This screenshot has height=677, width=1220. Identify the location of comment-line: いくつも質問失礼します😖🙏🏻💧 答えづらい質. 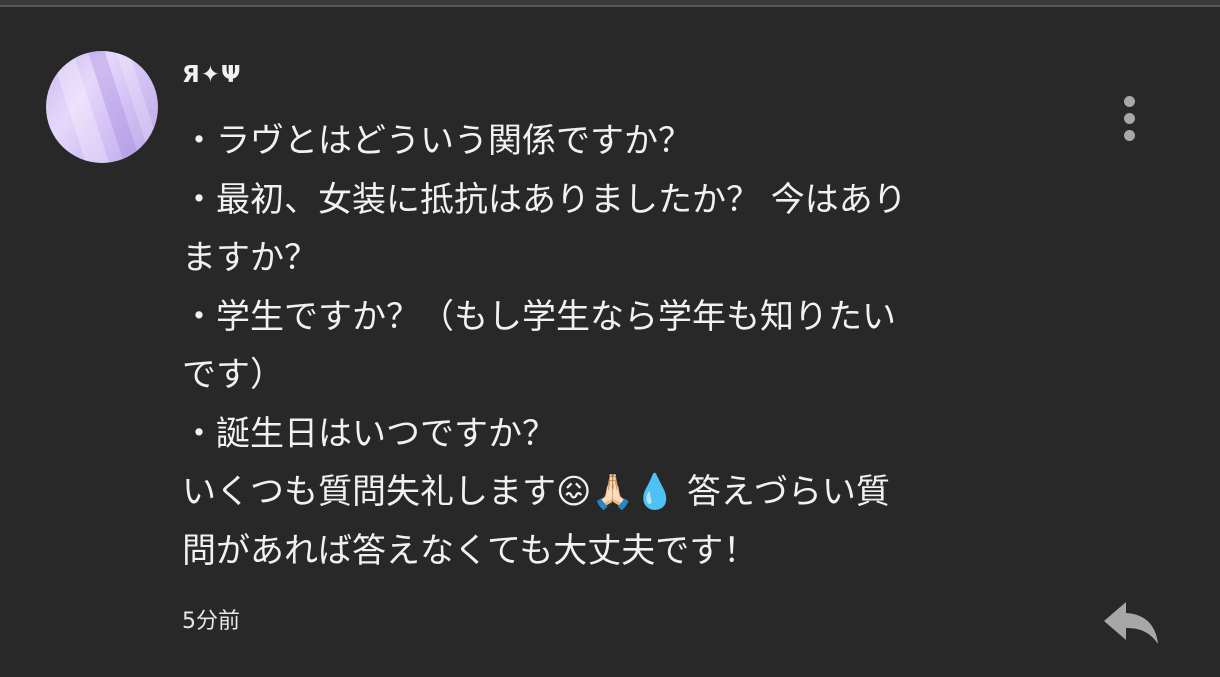
(536, 492).